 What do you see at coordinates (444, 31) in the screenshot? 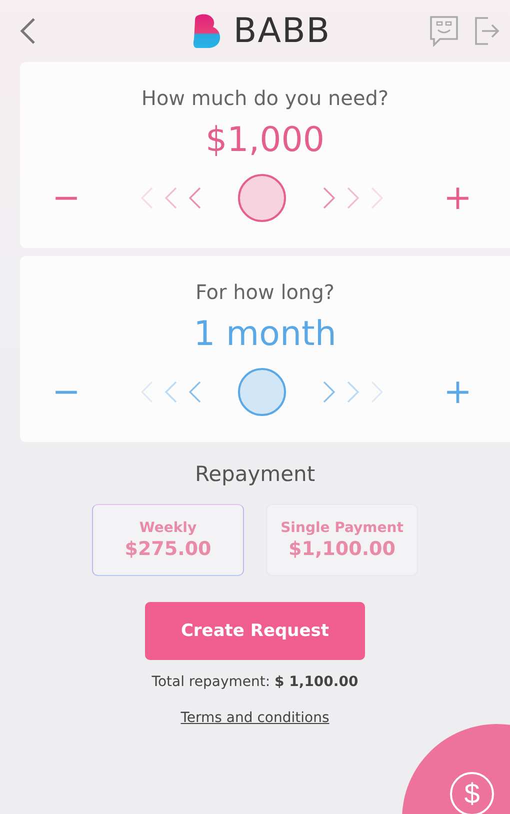
I see `chat-face-icon` at bounding box center [444, 31].